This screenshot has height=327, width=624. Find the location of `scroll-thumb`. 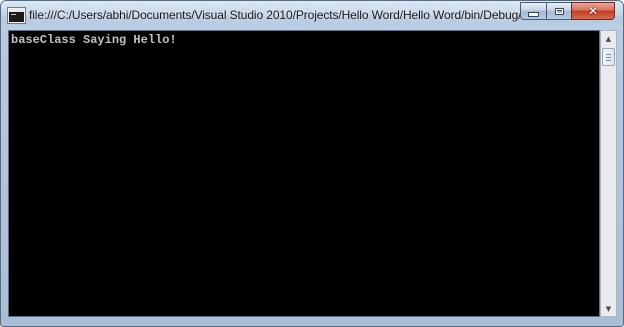

scroll-thumb is located at coordinates (608, 57).